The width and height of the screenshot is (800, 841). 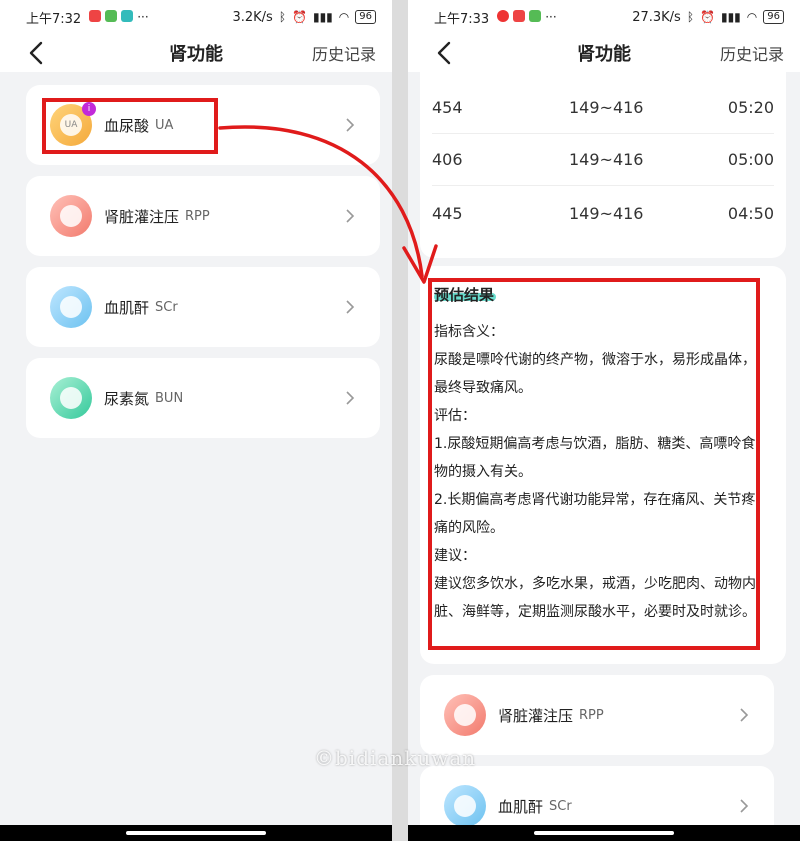 I want to click on record-time: 04:50, so click(x=750, y=213).